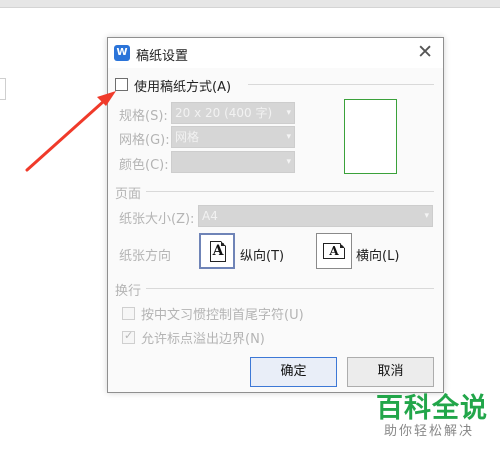  I want to click on watermark-subtitle: 助你轻松解决, so click(429, 431).